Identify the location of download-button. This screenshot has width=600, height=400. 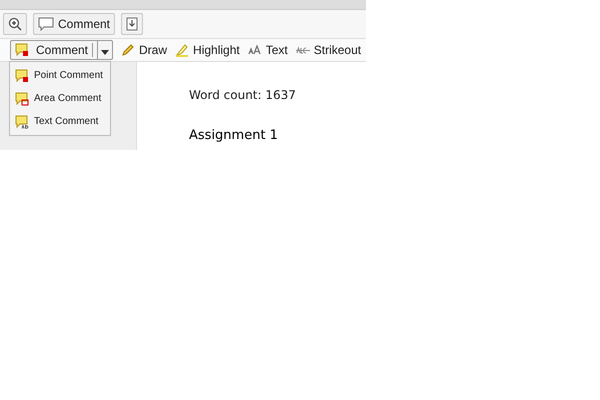
(132, 24).